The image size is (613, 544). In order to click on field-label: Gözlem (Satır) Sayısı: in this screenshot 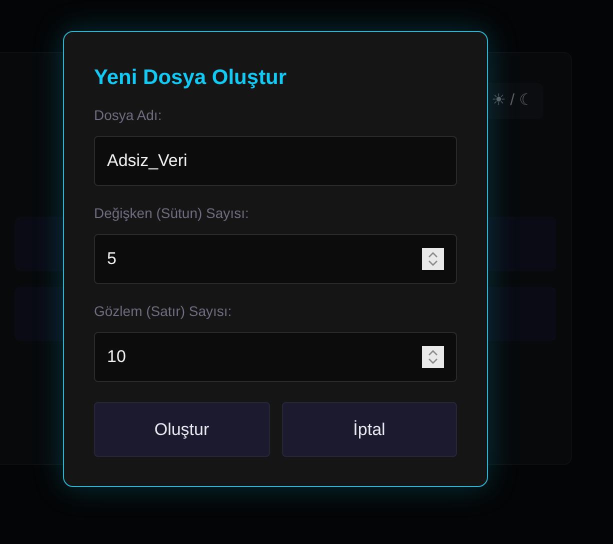, I will do `click(163, 311)`.